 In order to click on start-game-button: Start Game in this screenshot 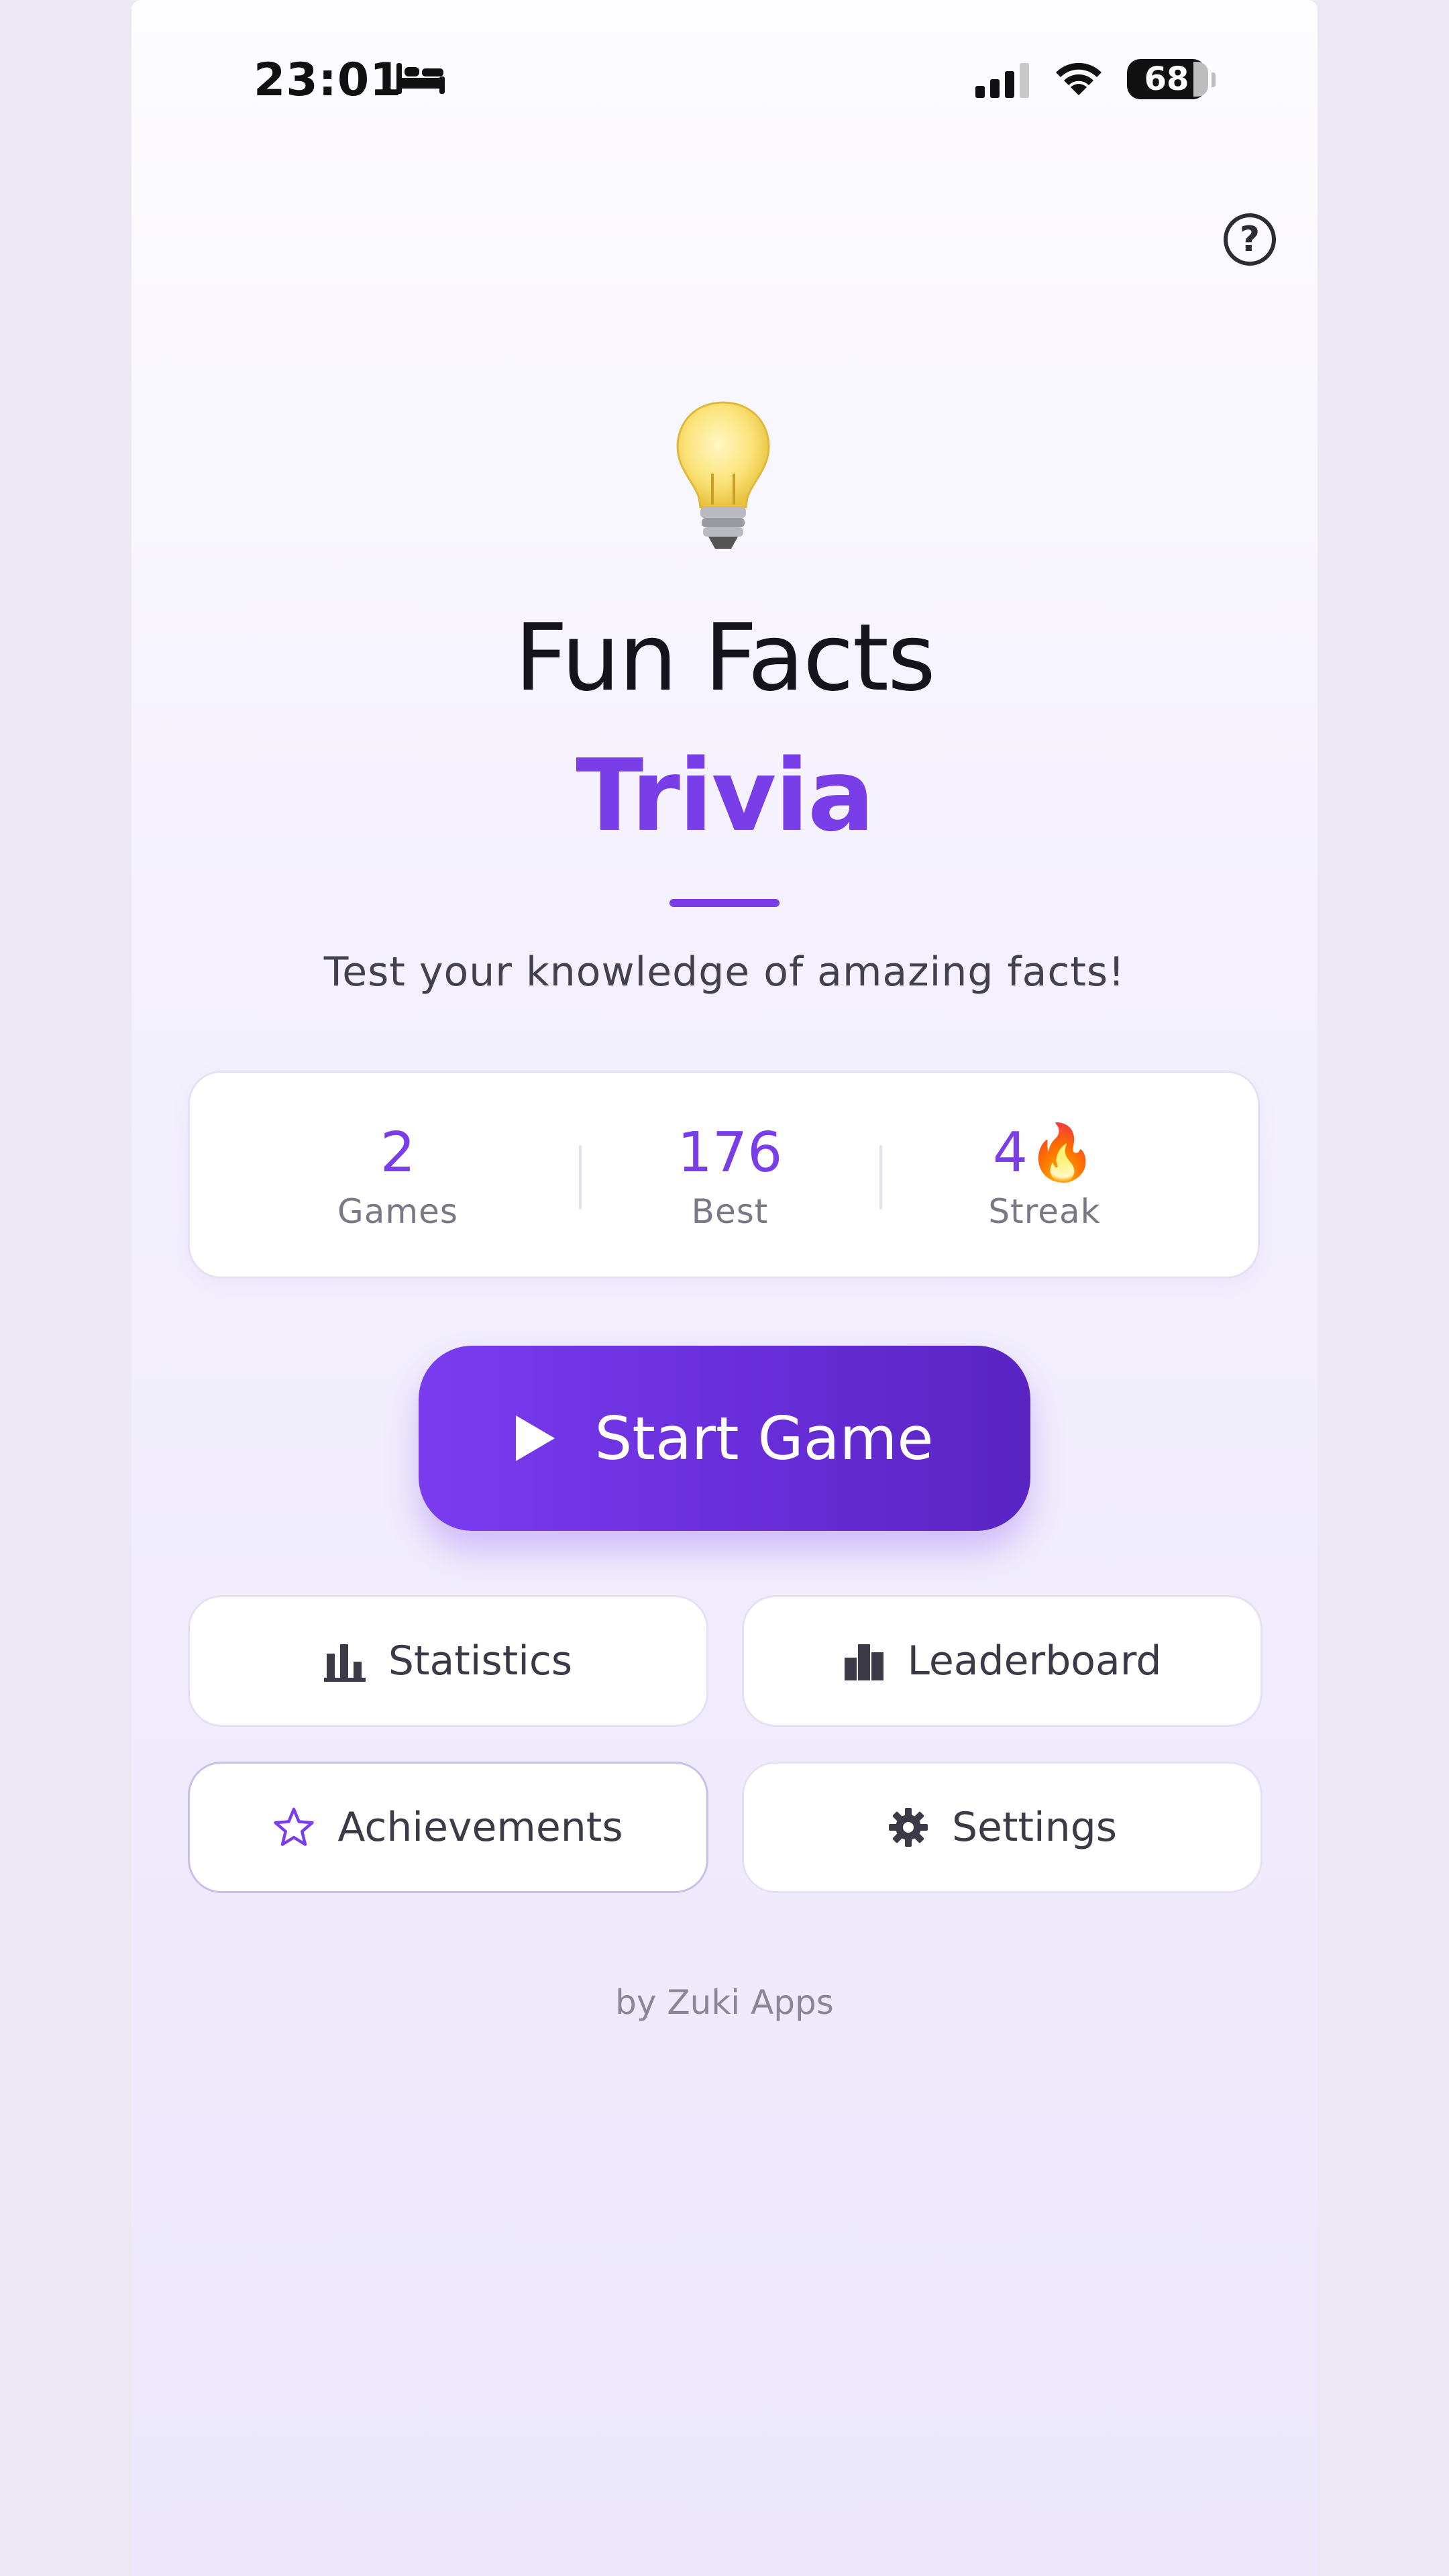, I will do `click(724, 1438)`.